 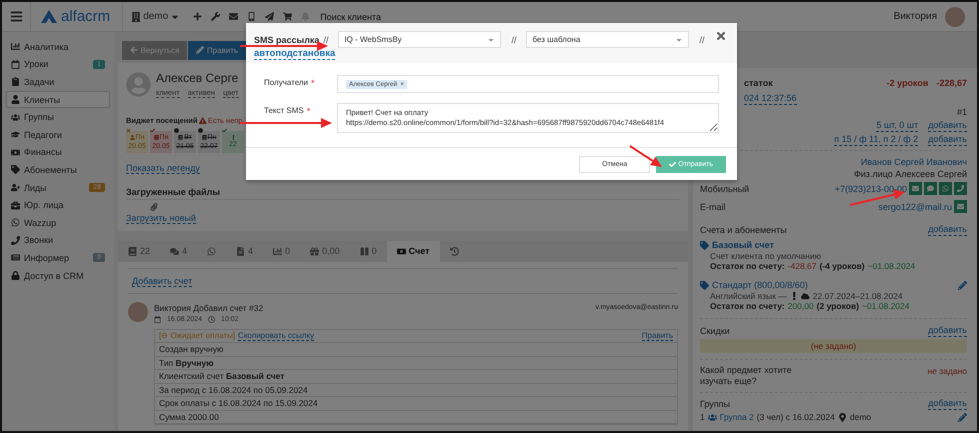 What do you see at coordinates (403, 193) in the screenshot?
I see `section-title: Загруженные файлы` at bounding box center [403, 193].